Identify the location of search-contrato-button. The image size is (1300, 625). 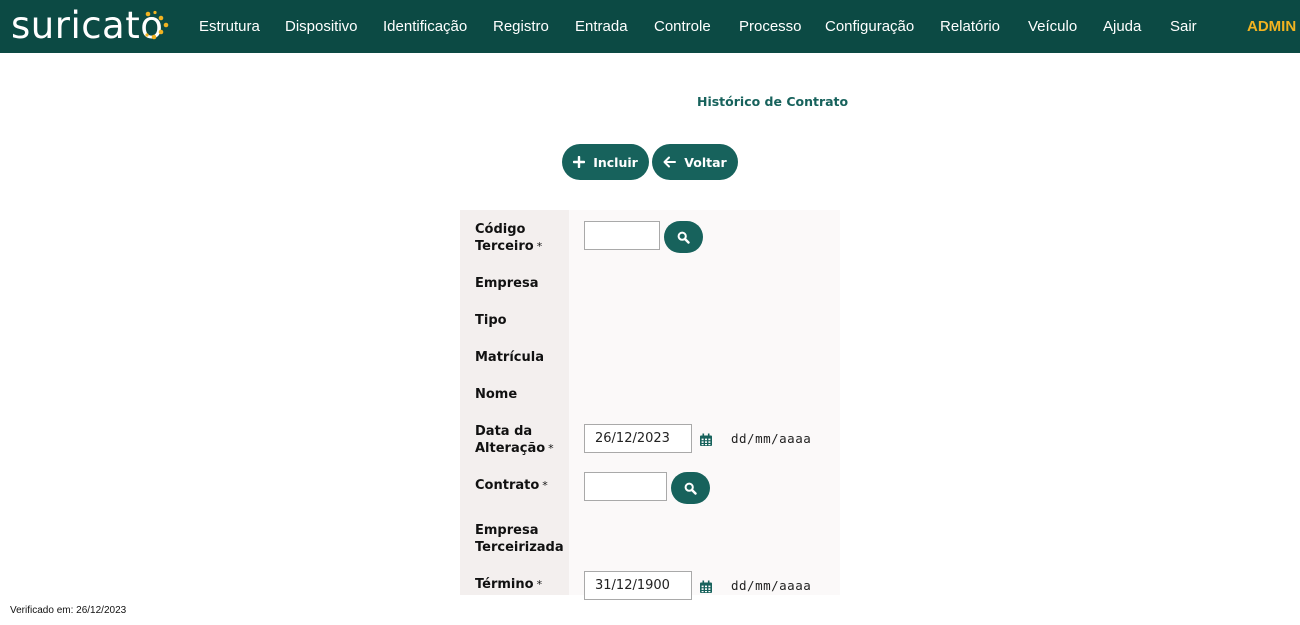
(690, 488).